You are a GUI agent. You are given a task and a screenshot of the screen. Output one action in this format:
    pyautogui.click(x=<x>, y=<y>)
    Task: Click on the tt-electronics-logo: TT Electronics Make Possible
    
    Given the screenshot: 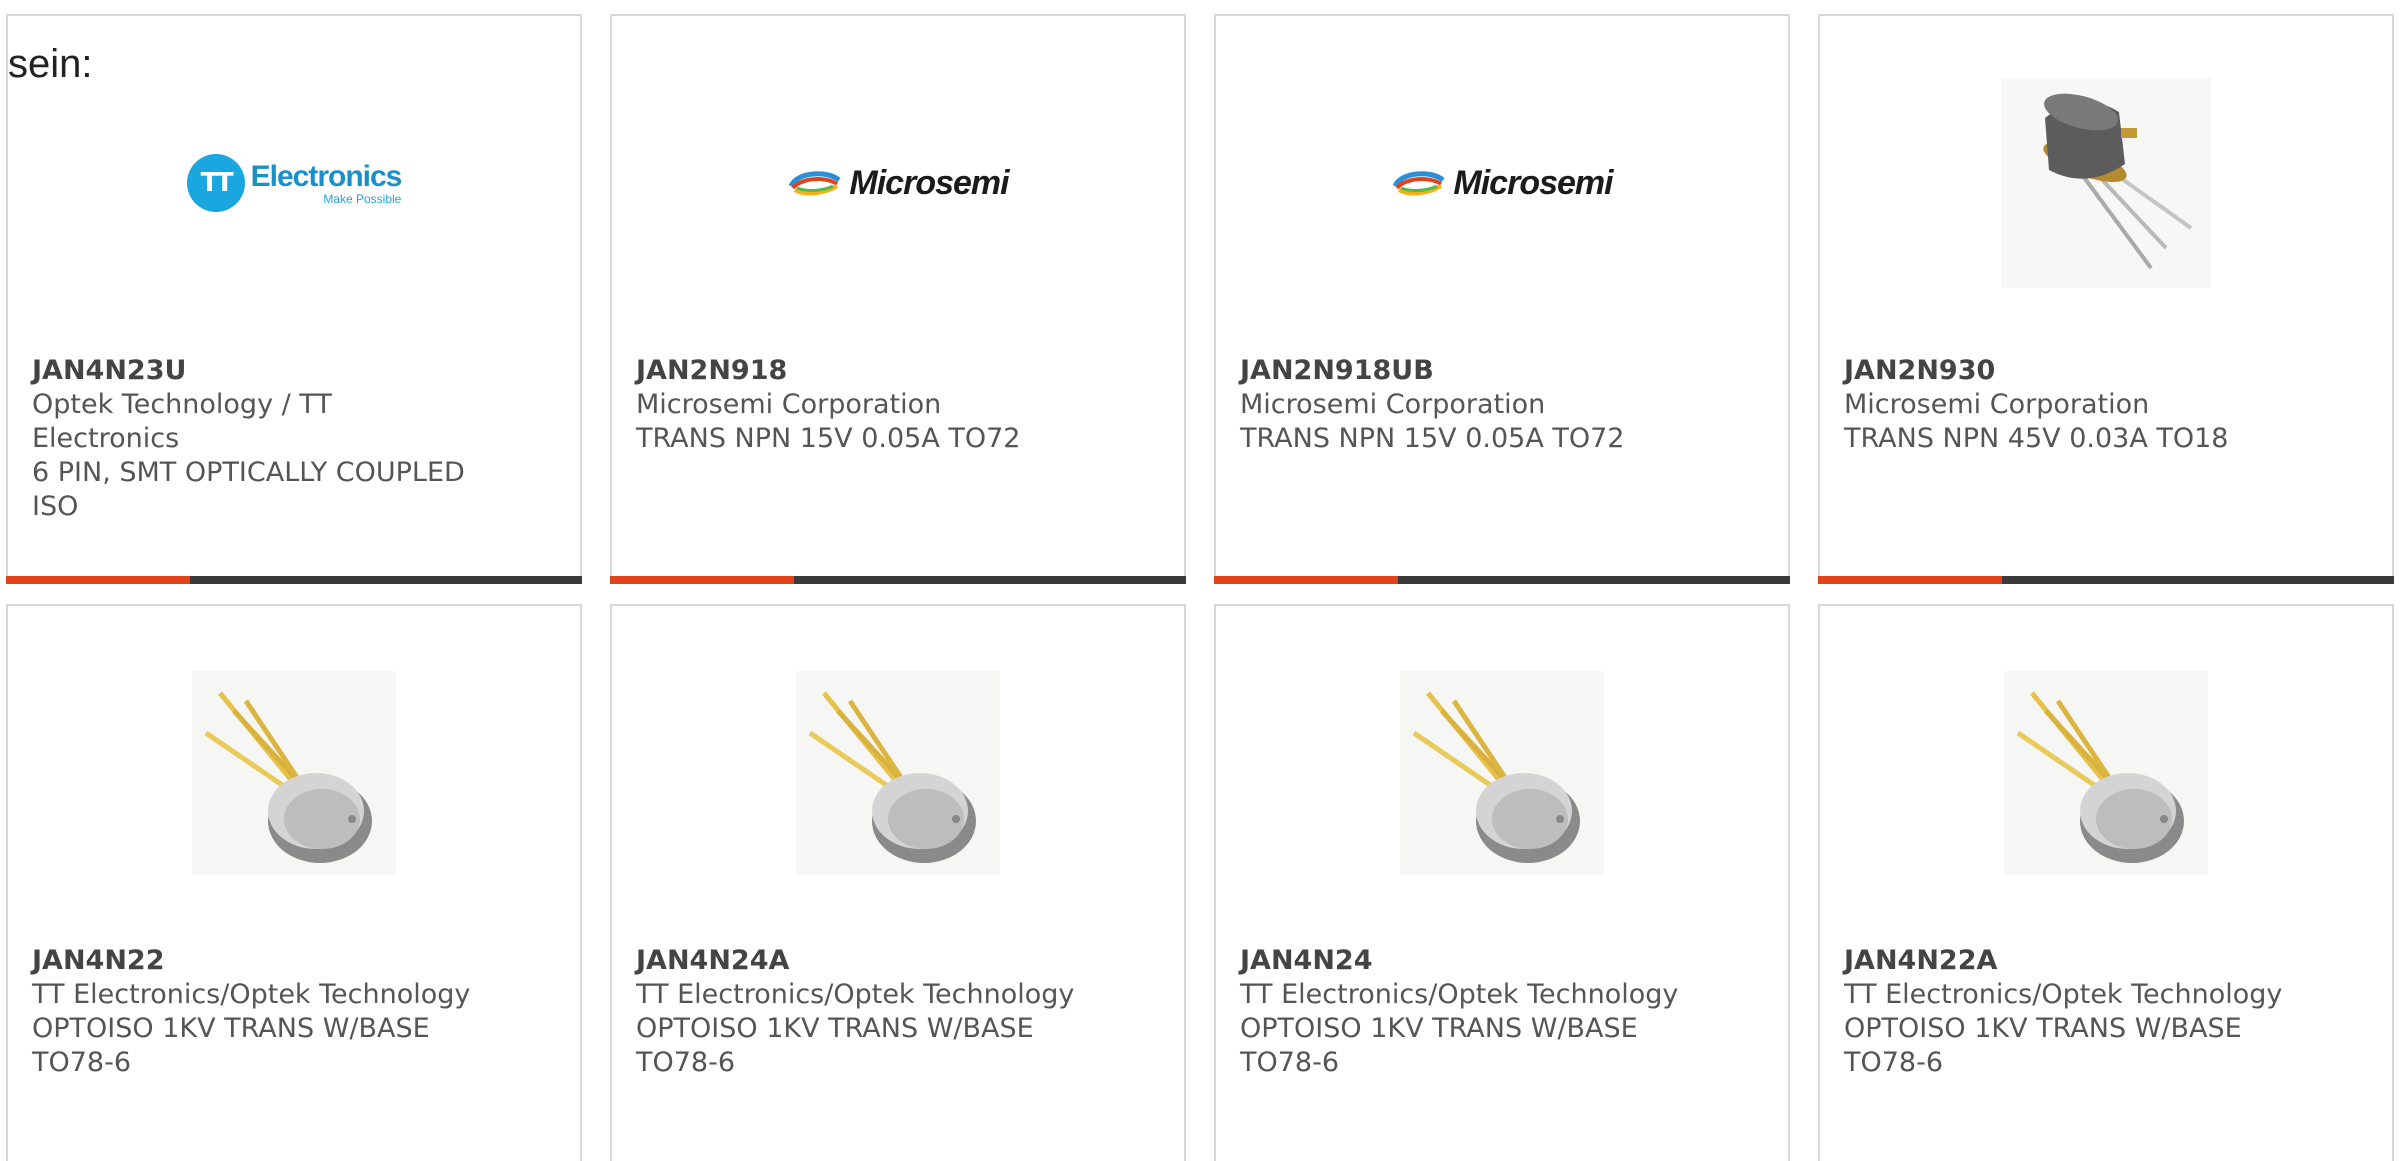 What is the action you would take?
    pyautogui.click(x=294, y=183)
    